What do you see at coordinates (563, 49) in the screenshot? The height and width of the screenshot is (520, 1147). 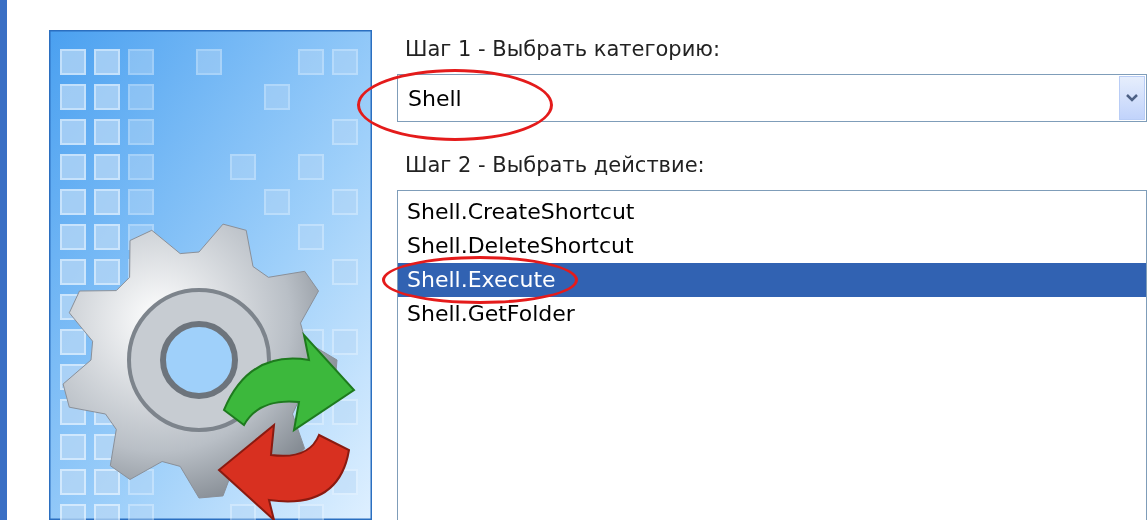 I see `step-label: Шаг 1 - Выбрать категорию:` at bounding box center [563, 49].